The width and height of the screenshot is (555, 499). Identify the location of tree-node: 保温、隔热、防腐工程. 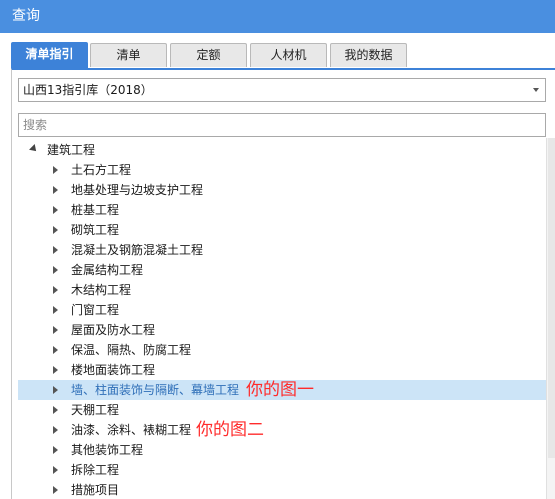
(282, 350).